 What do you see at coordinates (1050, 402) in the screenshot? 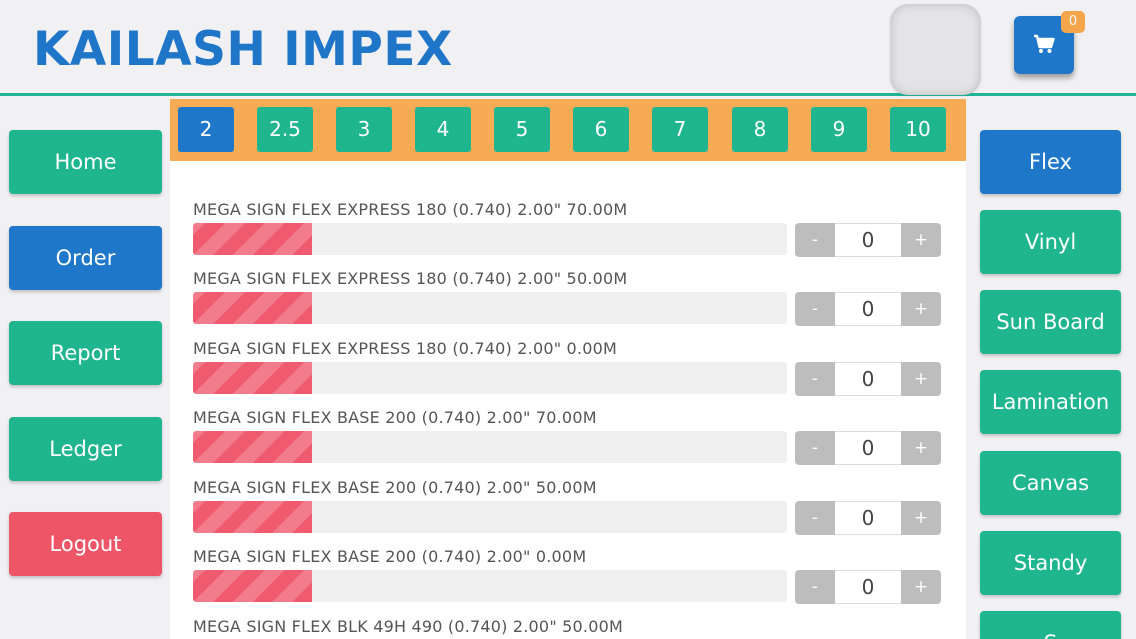
I see `category-lamination-button: Lamination` at bounding box center [1050, 402].